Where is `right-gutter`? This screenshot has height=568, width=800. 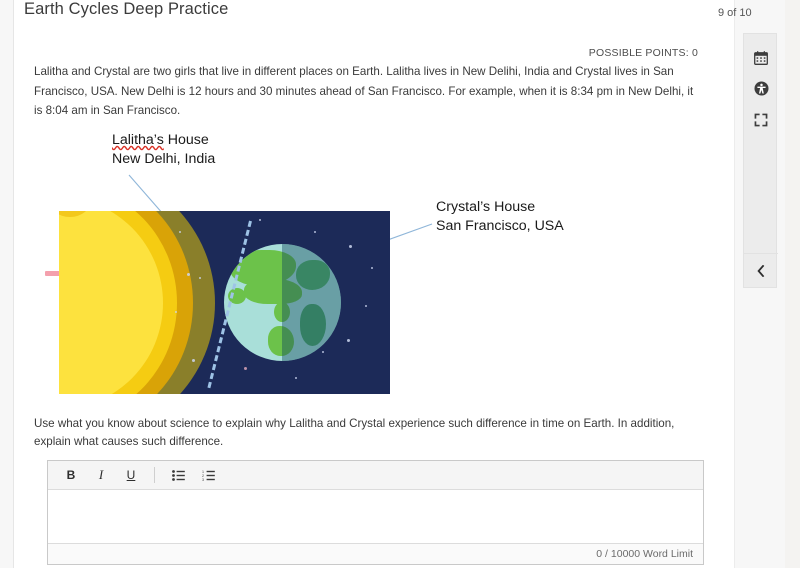
right-gutter is located at coordinates (792, 284).